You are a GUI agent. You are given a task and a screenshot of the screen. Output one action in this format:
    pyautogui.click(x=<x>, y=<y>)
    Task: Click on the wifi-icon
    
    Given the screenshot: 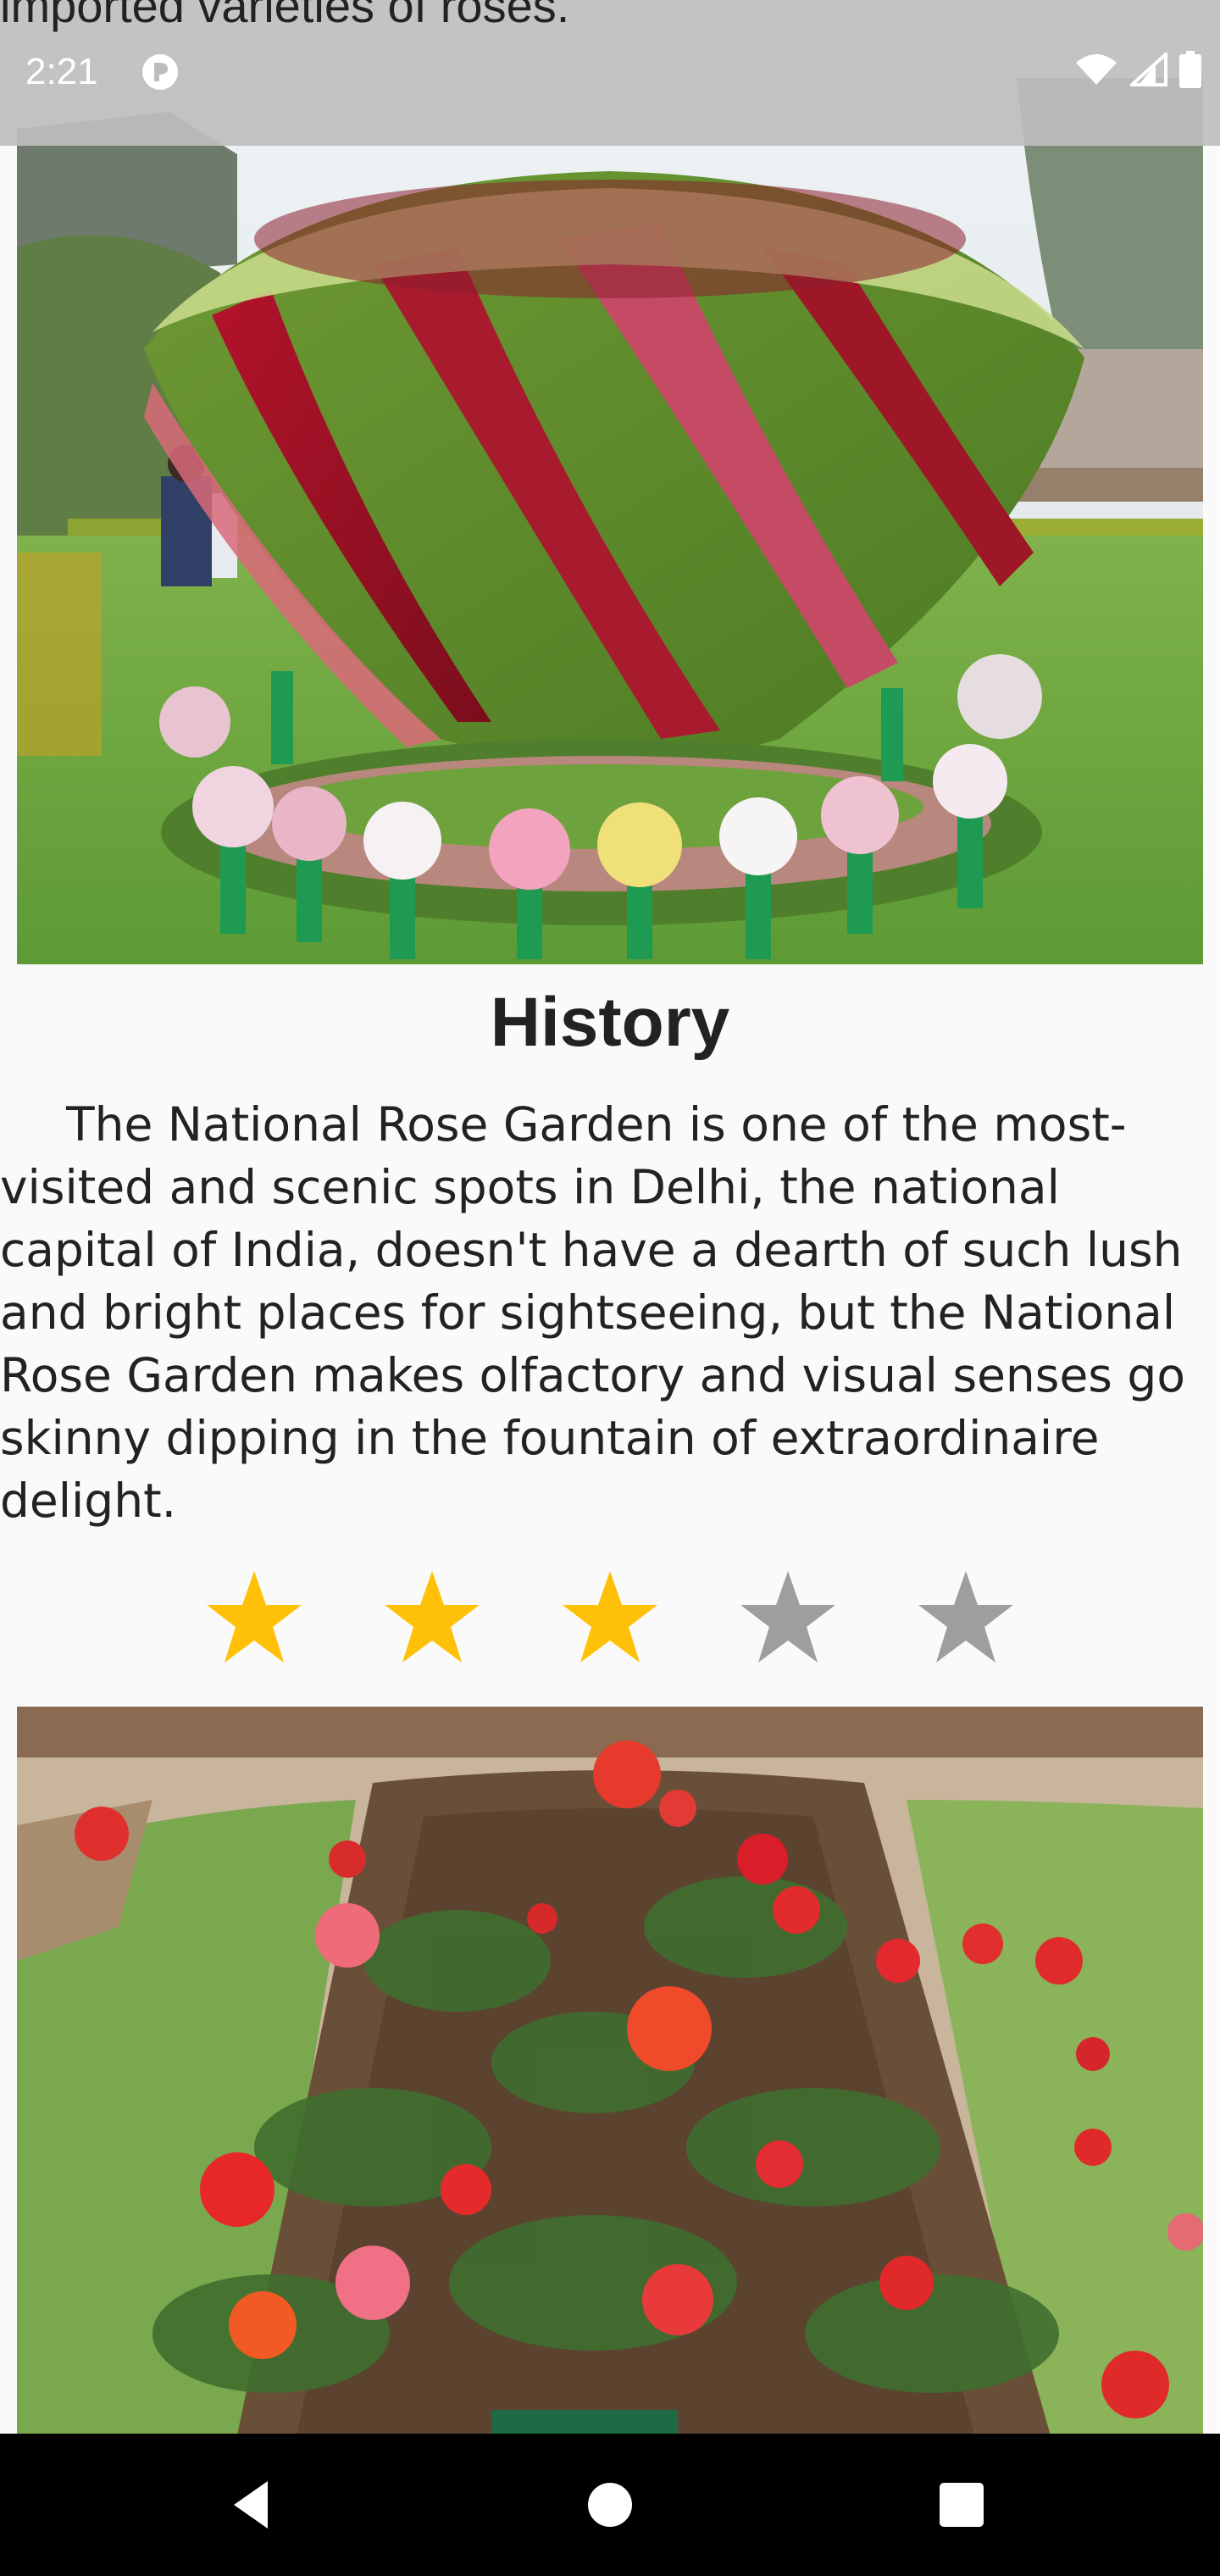 What is the action you would take?
    pyautogui.click(x=1096, y=69)
    